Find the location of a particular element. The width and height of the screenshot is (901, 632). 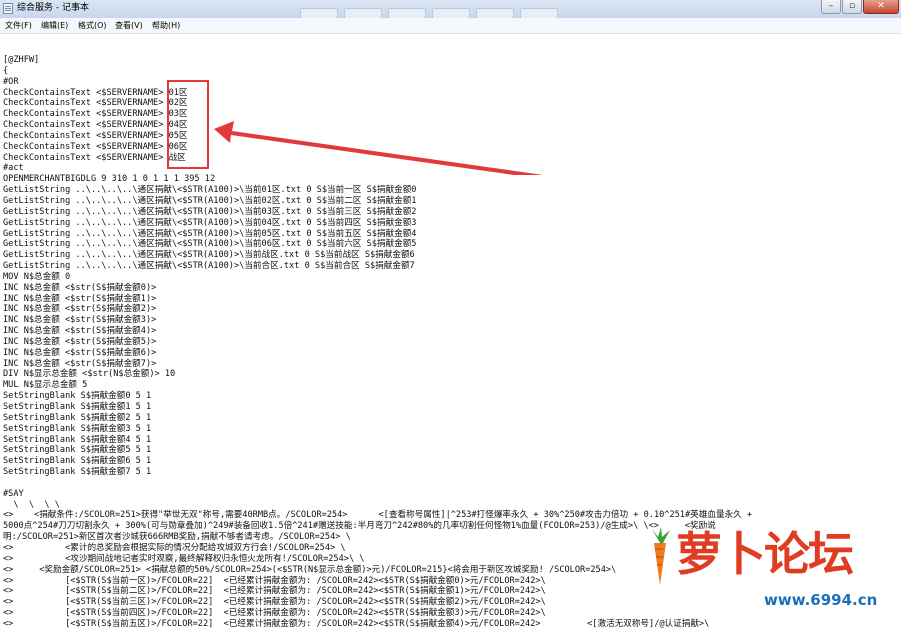

editor-line: SetStringBlank S$捐献金额4 5 1 is located at coordinates (77, 439).